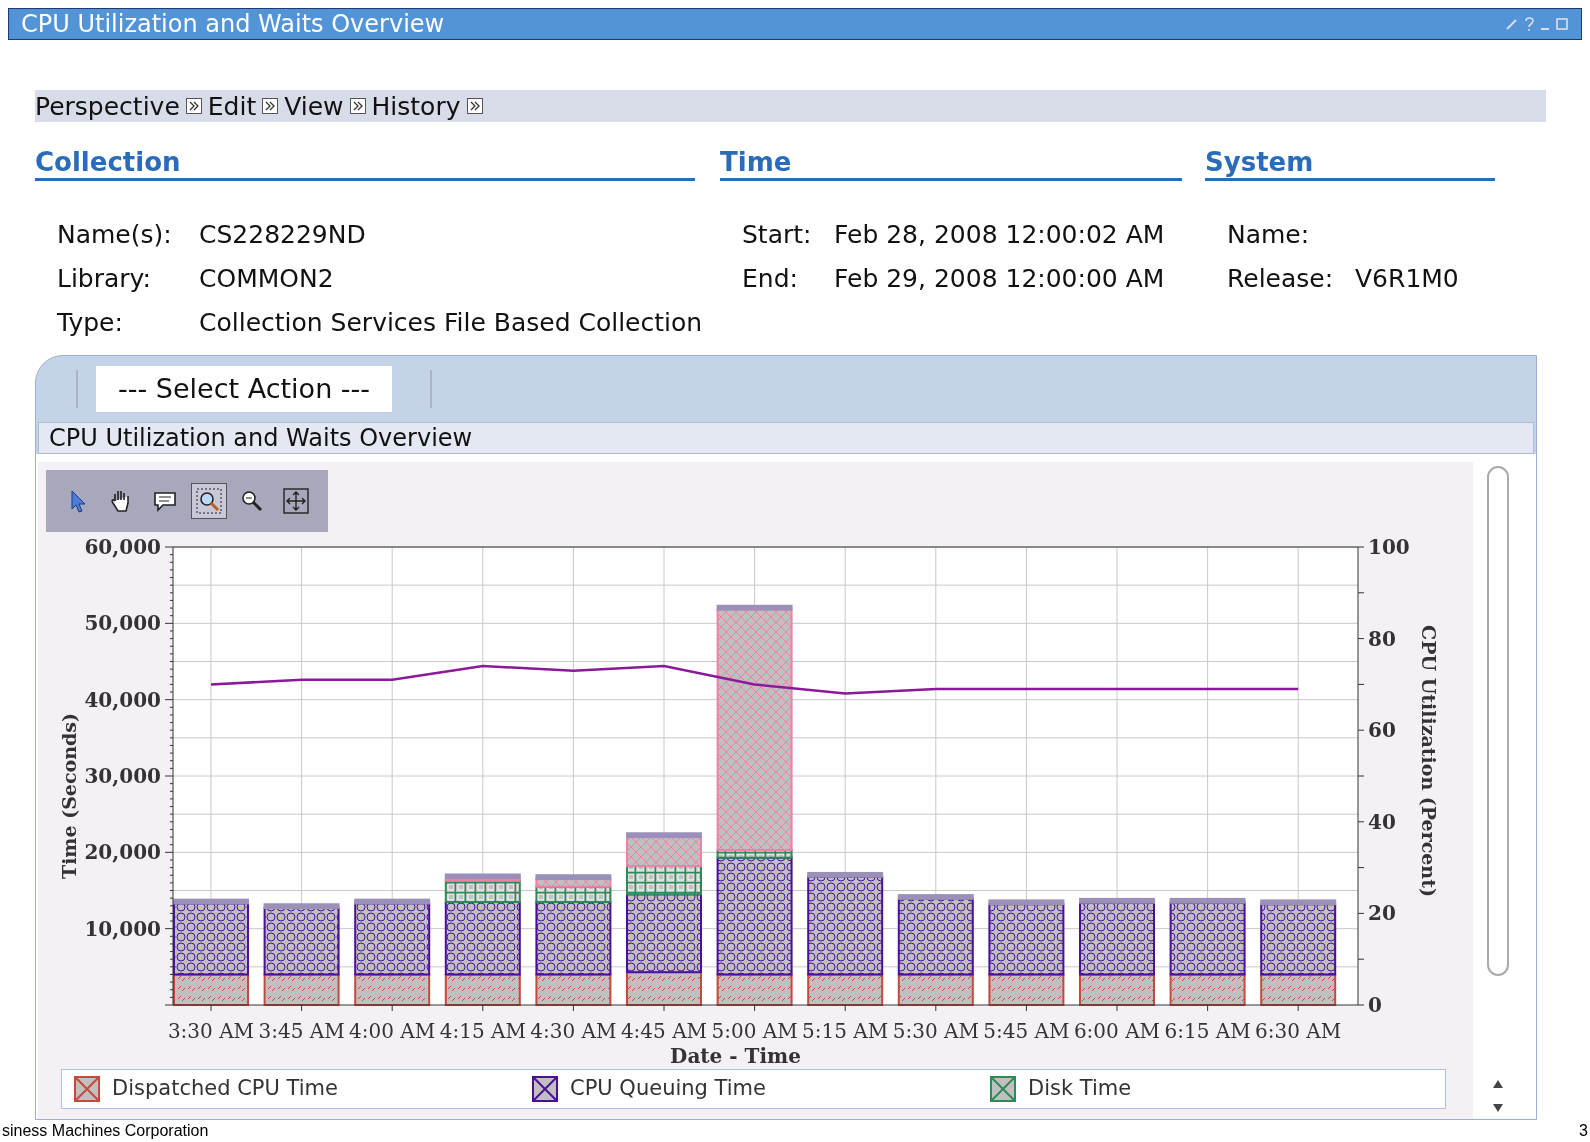  What do you see at coordinates (1382, 821) in the screenshot?
I see `axis-tick-label: 40` at bounding box center [1382, 821].